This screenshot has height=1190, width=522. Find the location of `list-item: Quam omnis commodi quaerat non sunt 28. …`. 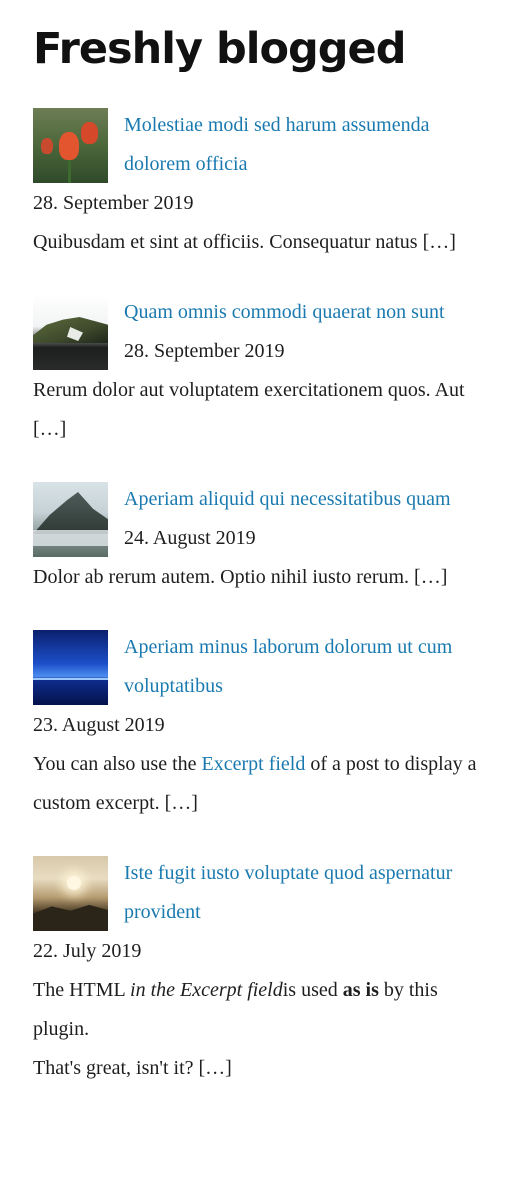

list-item: Quam omnis commodi quaerat non sunt 28. … is located at coordinates (260, 371).